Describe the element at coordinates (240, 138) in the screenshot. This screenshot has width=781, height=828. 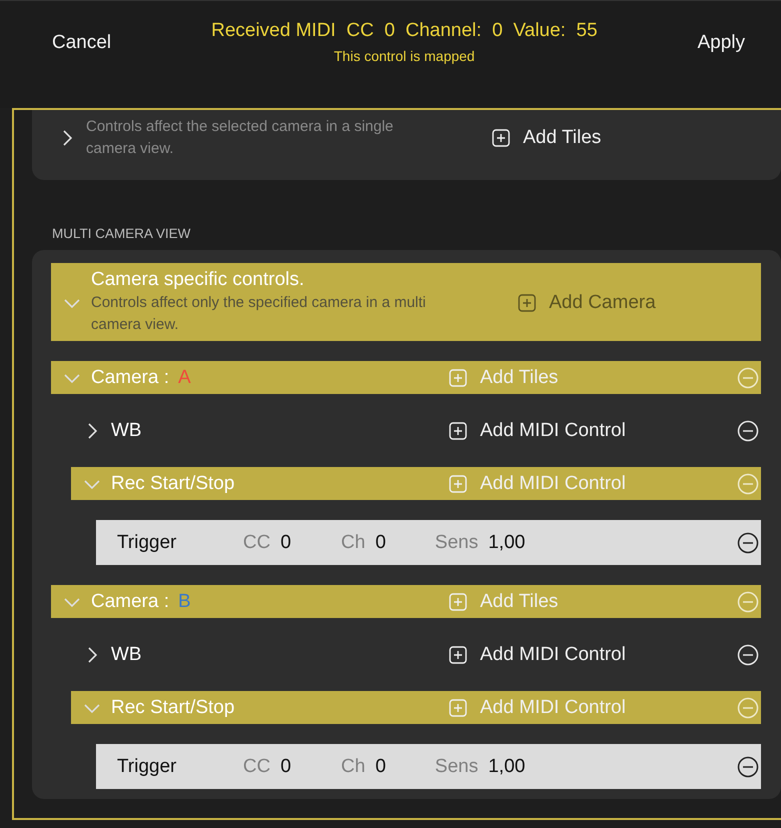
I see `single-camera-description: Controls affect the selected camera in a single camera view.` at that location.